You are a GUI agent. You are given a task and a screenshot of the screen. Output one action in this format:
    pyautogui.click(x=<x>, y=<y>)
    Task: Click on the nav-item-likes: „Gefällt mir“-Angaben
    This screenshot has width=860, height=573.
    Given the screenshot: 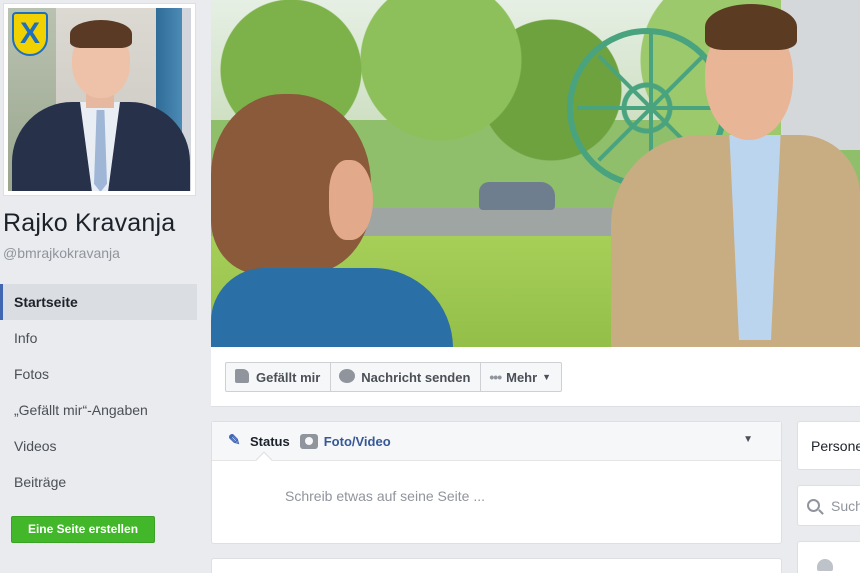 What is the action you would take?
    pyautogui.click(x=98, y=410)
    